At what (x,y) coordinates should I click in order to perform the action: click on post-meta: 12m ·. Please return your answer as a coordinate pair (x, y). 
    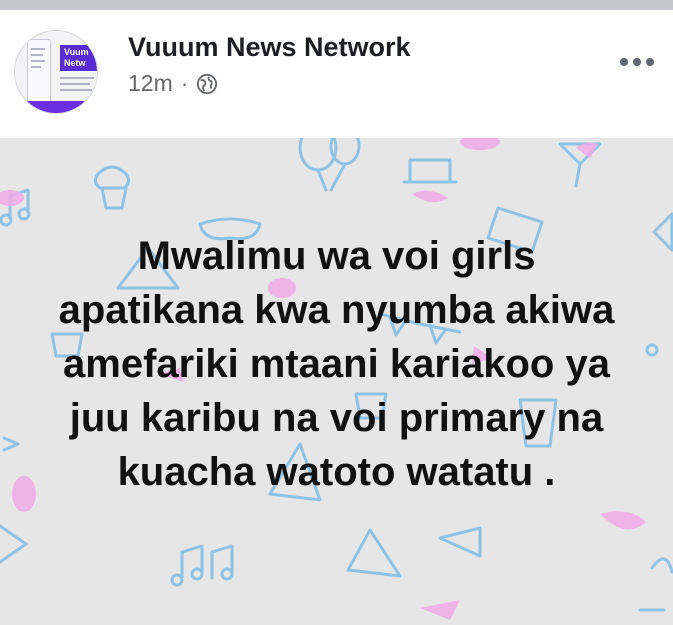
    Looking at the image, I should click on (173, 83).